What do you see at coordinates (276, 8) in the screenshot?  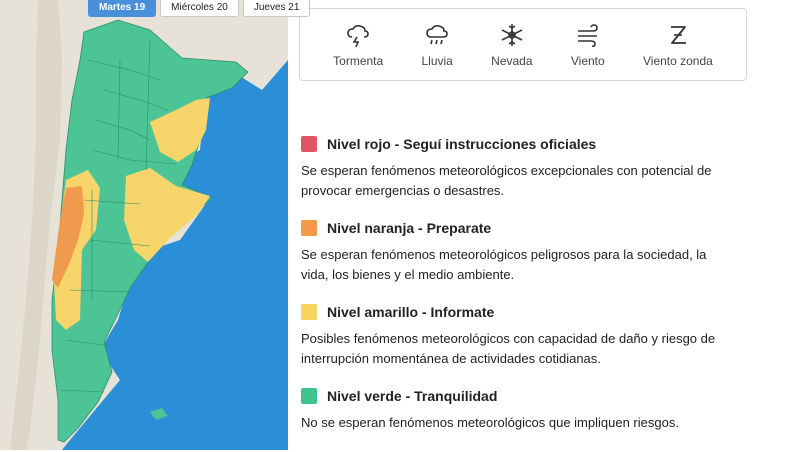 I see `tab-jueves: Jueves 21` at bounding box center [276, 8].